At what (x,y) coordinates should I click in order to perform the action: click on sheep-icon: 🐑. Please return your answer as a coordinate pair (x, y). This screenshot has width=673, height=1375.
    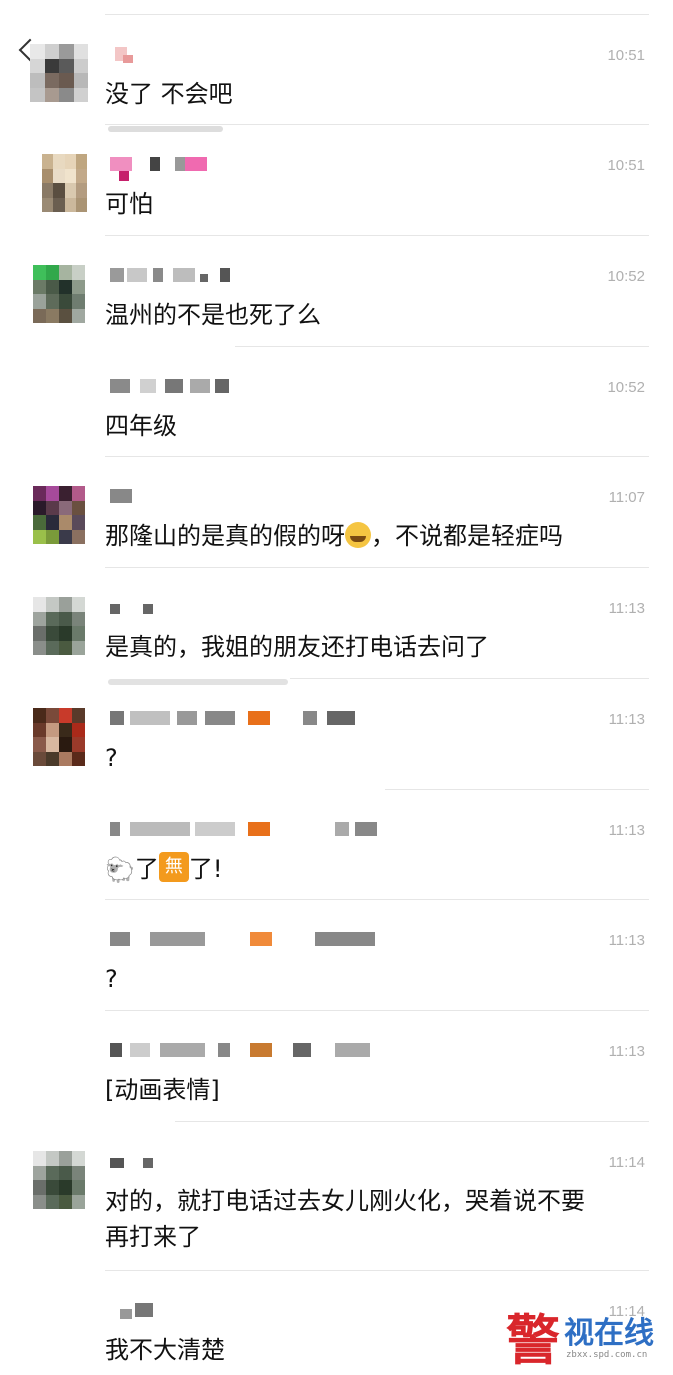
    Looking at the image, I should click on (120, 870).